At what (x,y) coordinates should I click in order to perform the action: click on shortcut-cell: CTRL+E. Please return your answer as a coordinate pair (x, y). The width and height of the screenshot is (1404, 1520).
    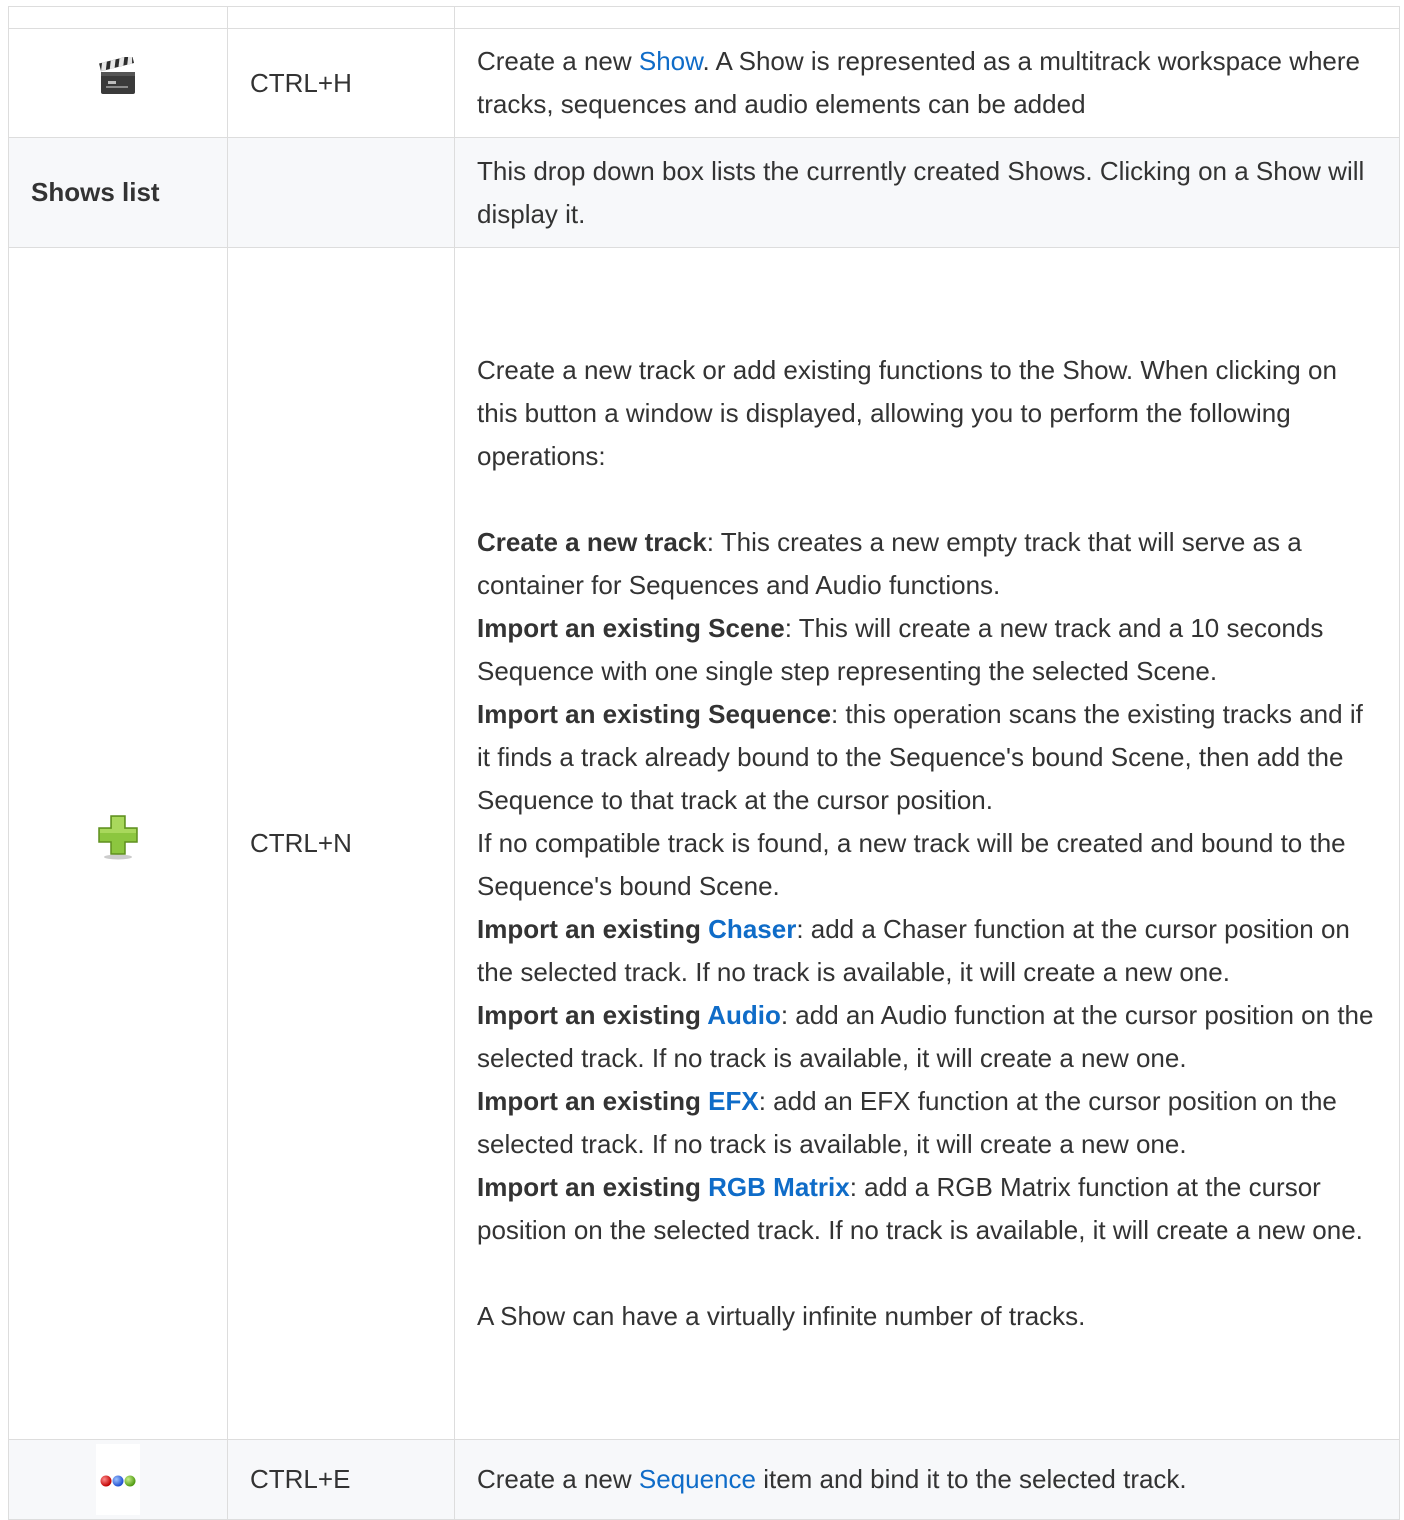
    Looking at the image, I should click on (341, 1479).